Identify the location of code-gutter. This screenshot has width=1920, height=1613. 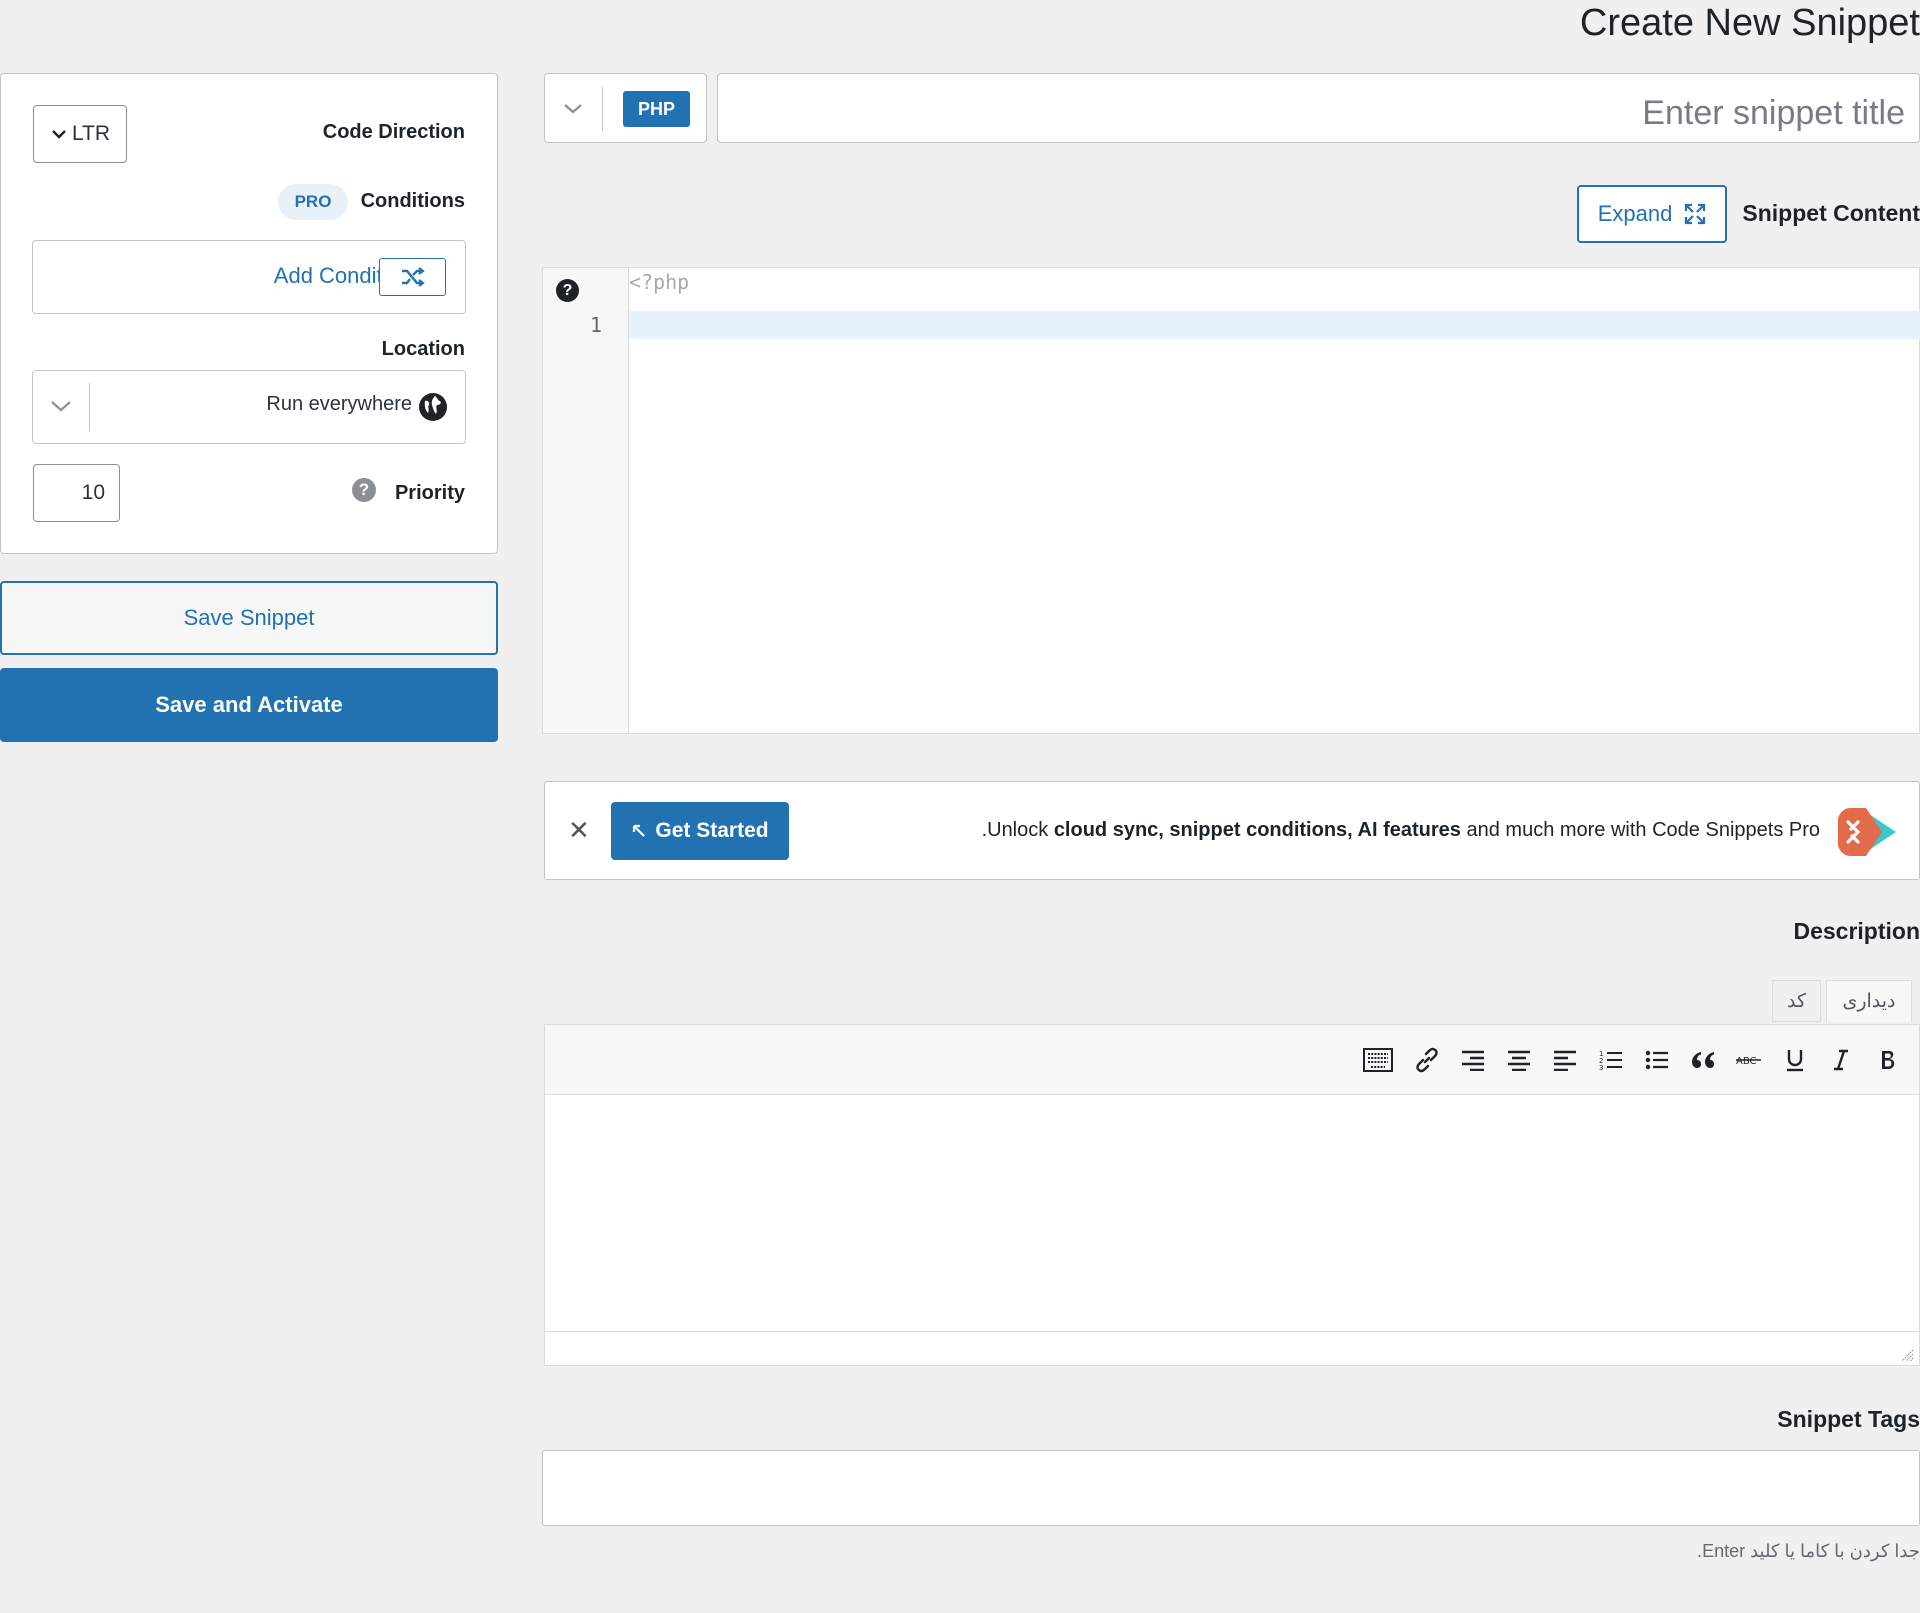
(586, 500).